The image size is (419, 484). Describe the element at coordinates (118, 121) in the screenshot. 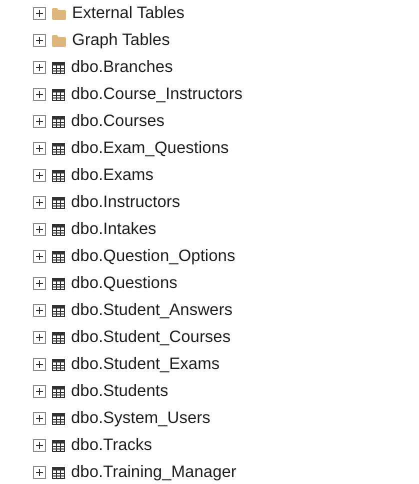

I see `tree-item: dbo.Courses` at that location.